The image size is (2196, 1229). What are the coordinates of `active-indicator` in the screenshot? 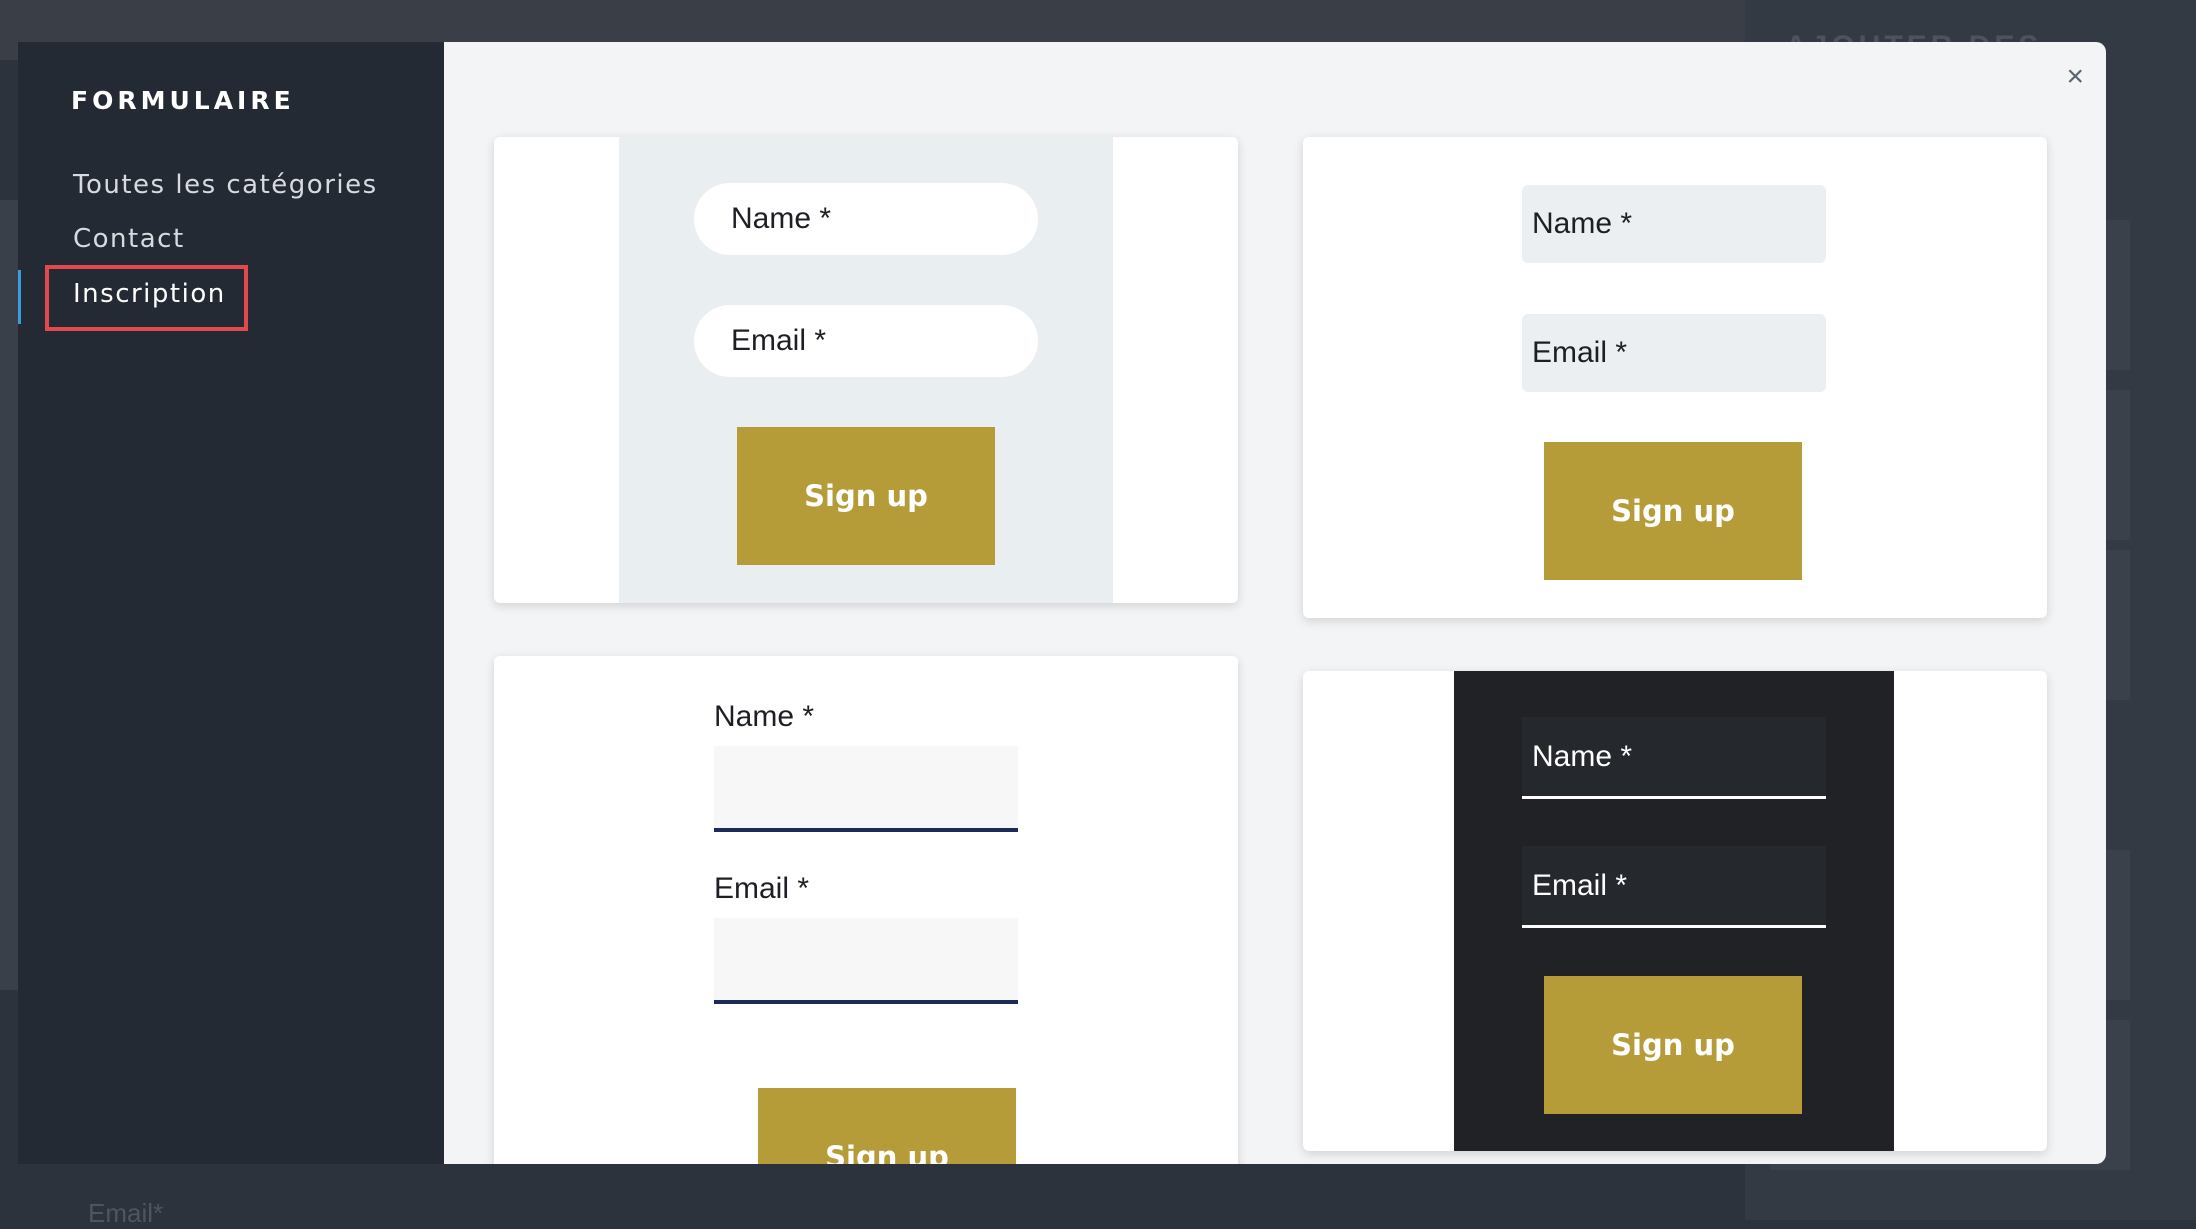 It's located at (19, 297).